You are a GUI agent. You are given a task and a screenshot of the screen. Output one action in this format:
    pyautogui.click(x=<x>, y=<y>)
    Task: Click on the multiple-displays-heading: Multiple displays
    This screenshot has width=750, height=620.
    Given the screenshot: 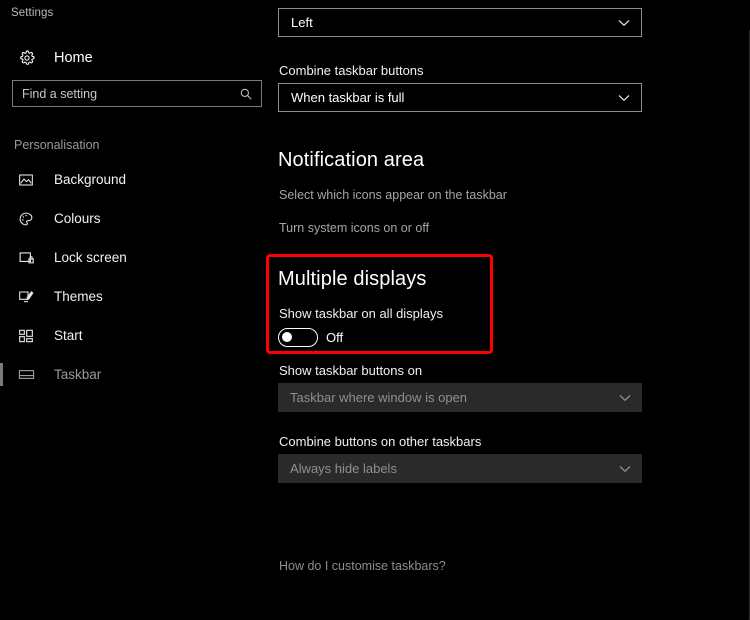 What is the action you would take?
    pyautogui.click(x=352, y=279)
    